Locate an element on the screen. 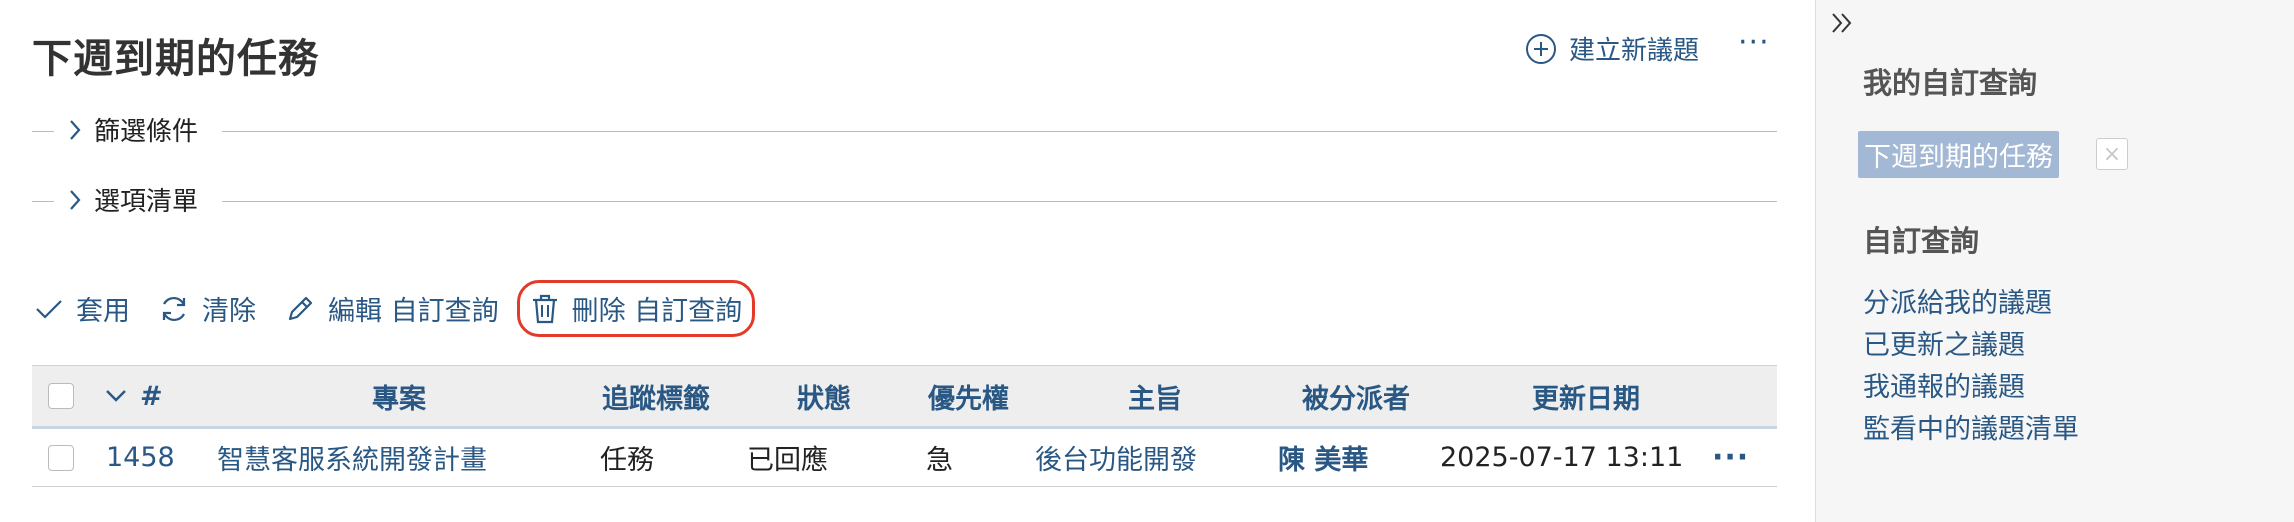 Image resolution: width=2294 pixels, height=522 pixels. status-cell: 已回應 is located at coordinates (787, 460).